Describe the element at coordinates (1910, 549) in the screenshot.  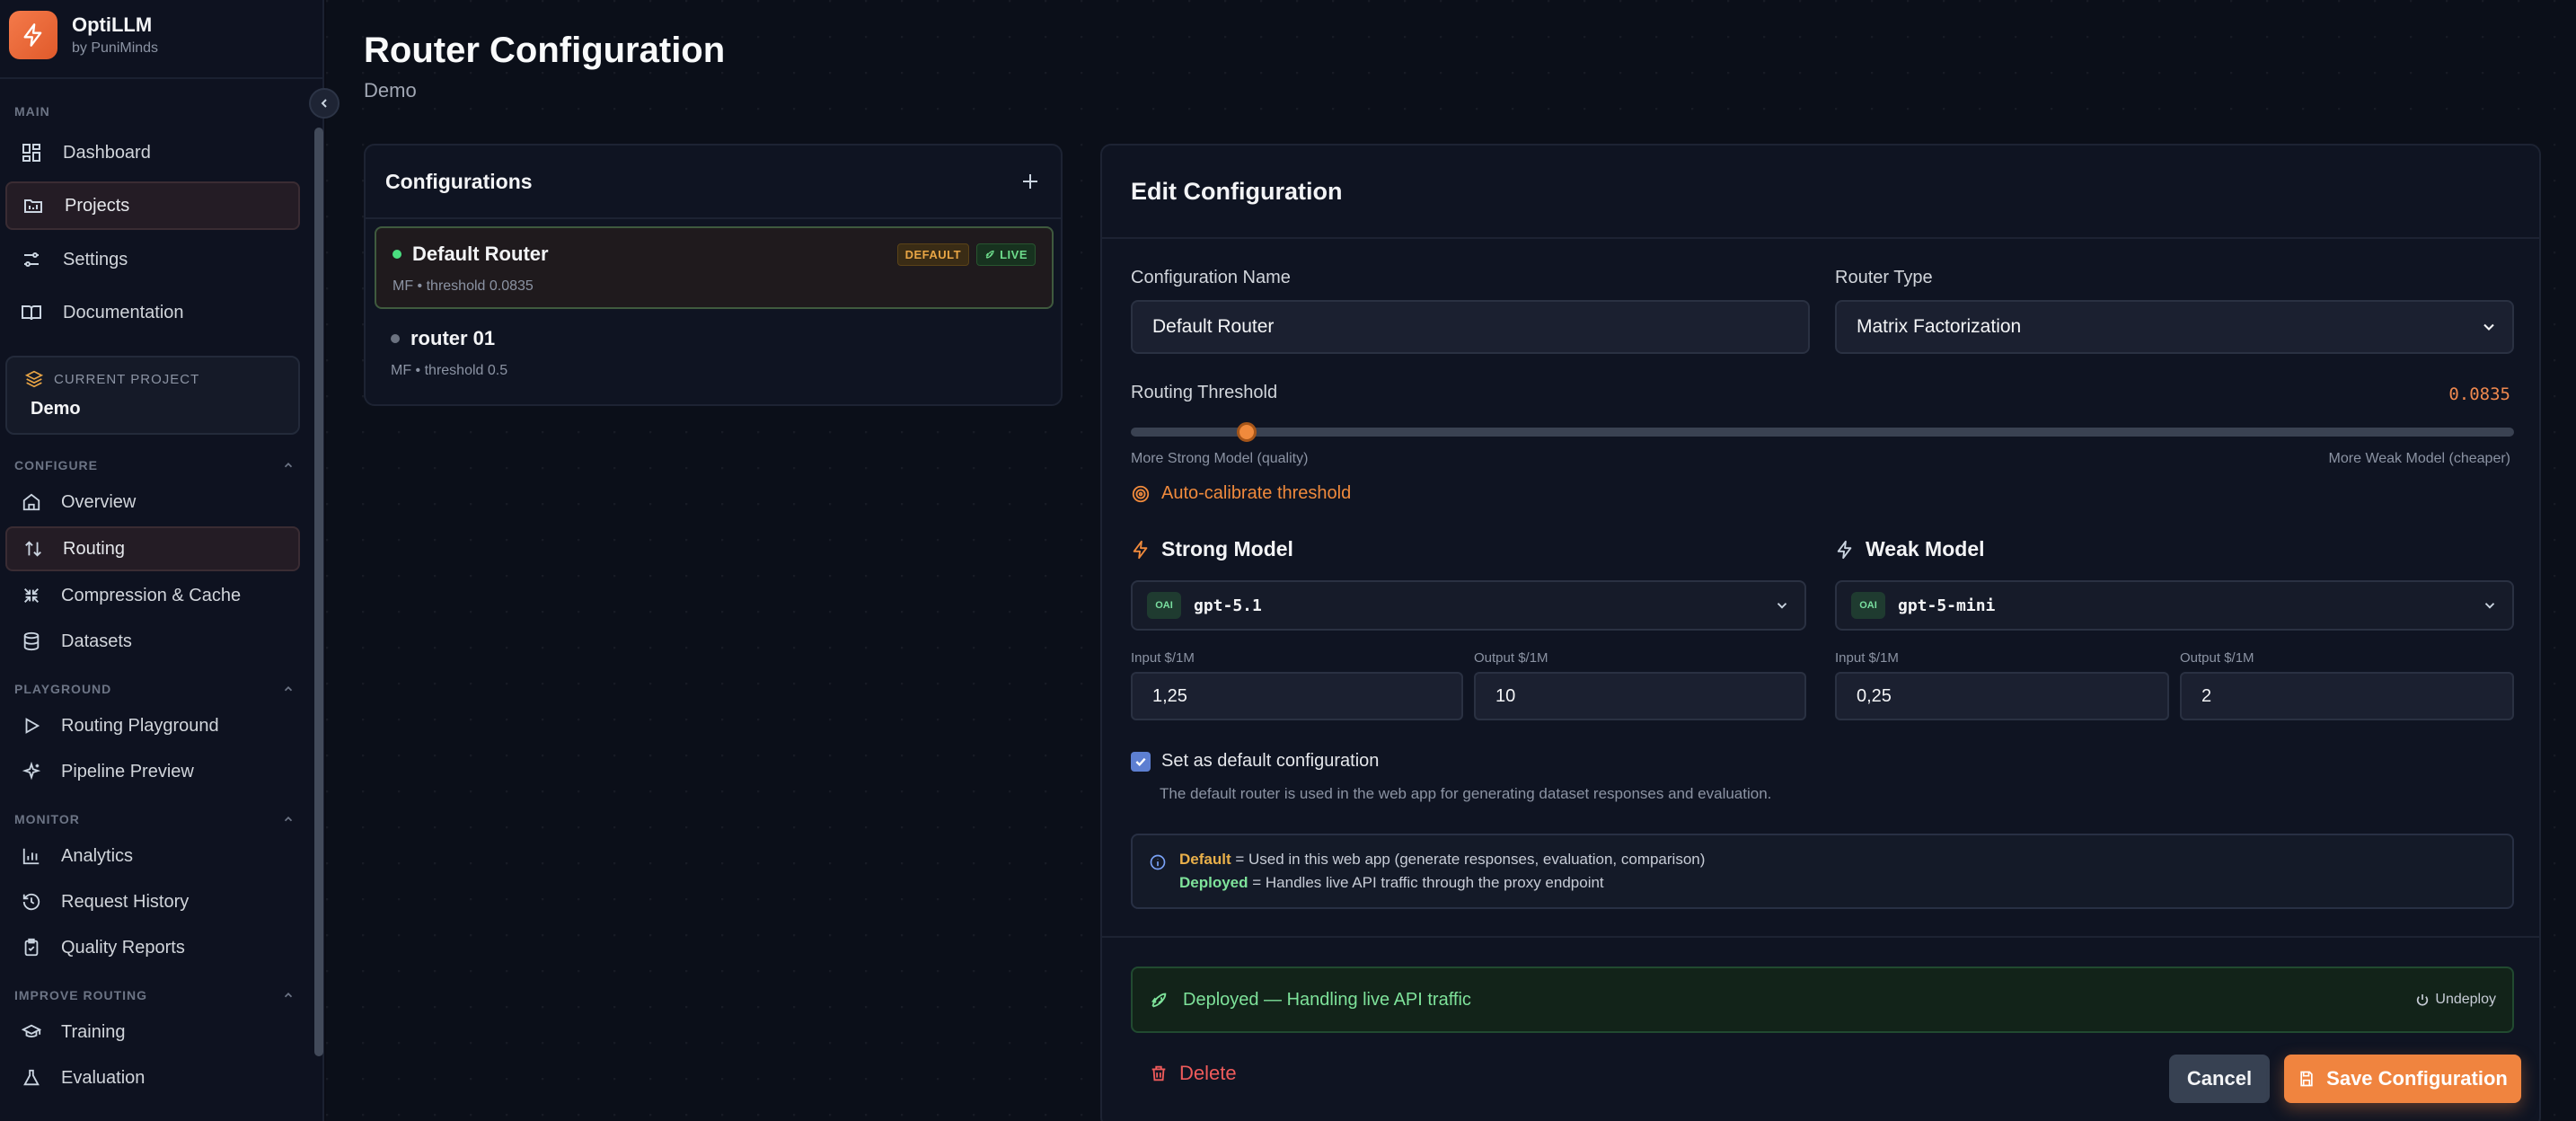
I see `weak-model-heading: Weak Model` at that location.